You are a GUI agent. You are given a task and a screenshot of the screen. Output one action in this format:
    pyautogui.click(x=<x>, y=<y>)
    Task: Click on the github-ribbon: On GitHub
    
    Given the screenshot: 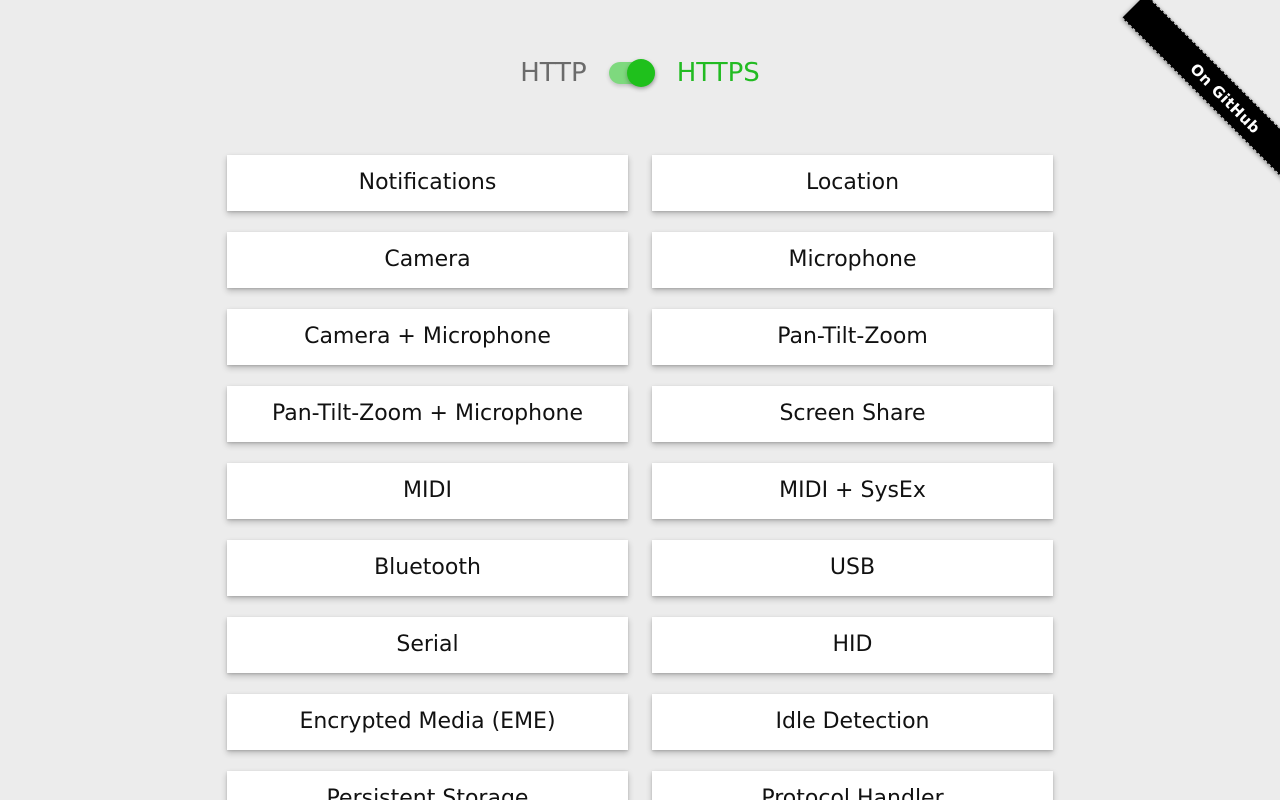 What is the action you would take?
    pyautogui.click(x=1185, y=95)
    